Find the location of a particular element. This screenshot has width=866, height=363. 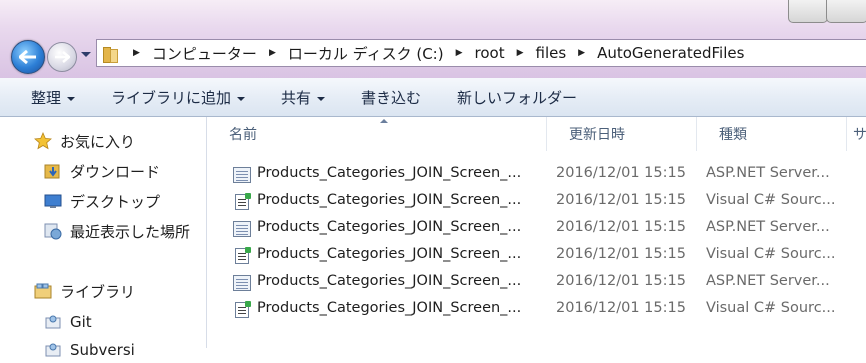

nav-favorites: お気に入り is located at coordinates (84, 141).